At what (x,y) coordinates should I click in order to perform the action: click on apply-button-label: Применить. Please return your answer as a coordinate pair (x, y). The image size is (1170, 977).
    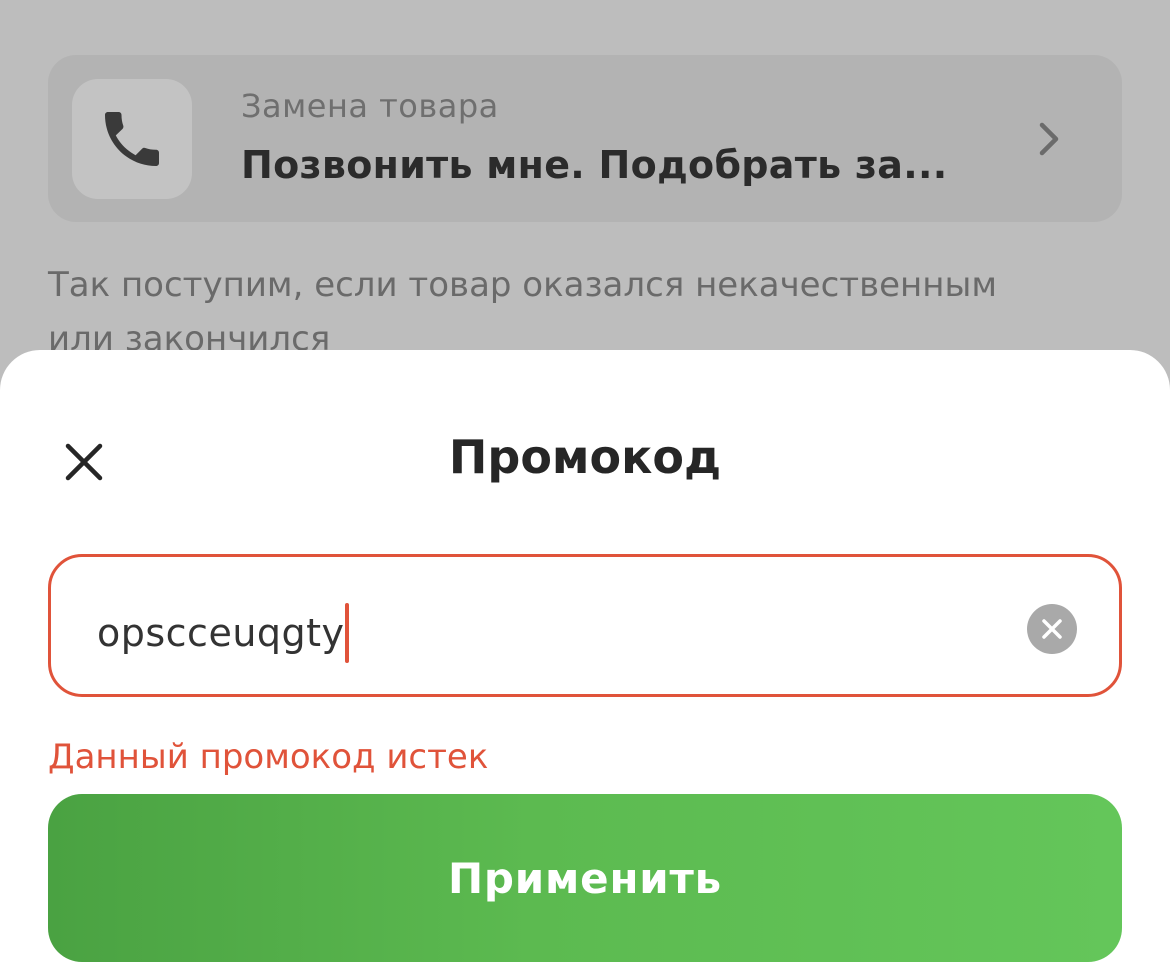
    Looking at the image, I should click on (584, 878).